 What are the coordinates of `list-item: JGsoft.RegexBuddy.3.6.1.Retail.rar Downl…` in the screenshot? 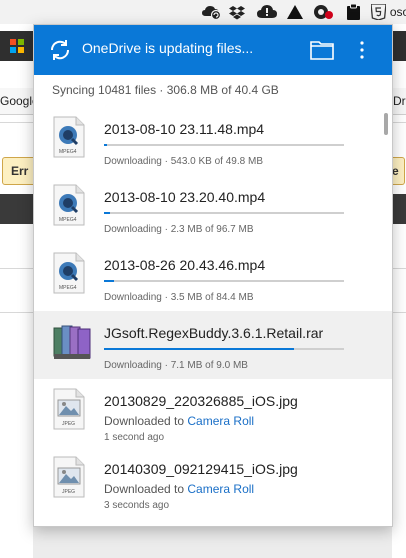 It's located at (213, 345).